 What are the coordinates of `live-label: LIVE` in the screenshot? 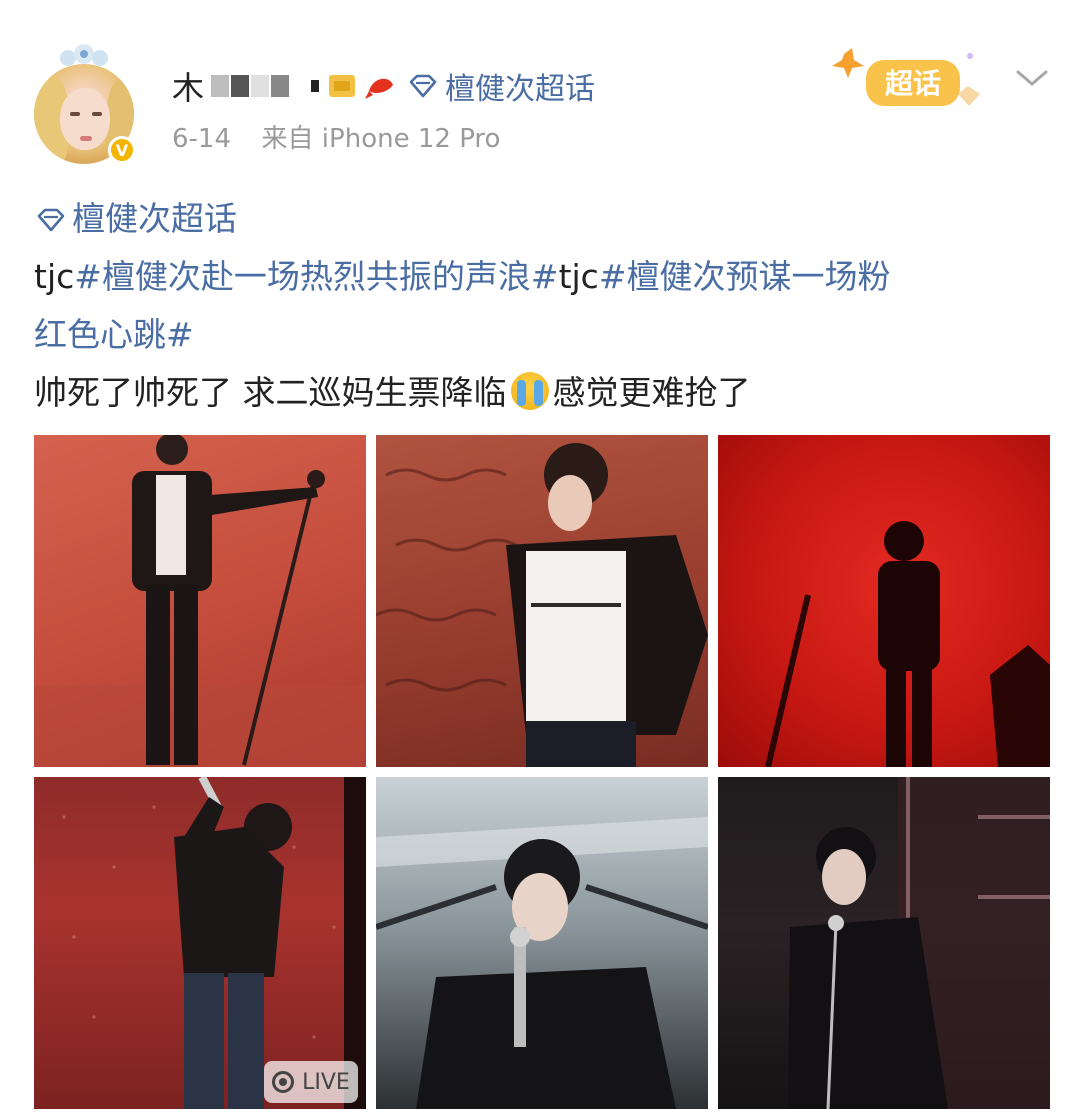 It's located at (326, 1082).